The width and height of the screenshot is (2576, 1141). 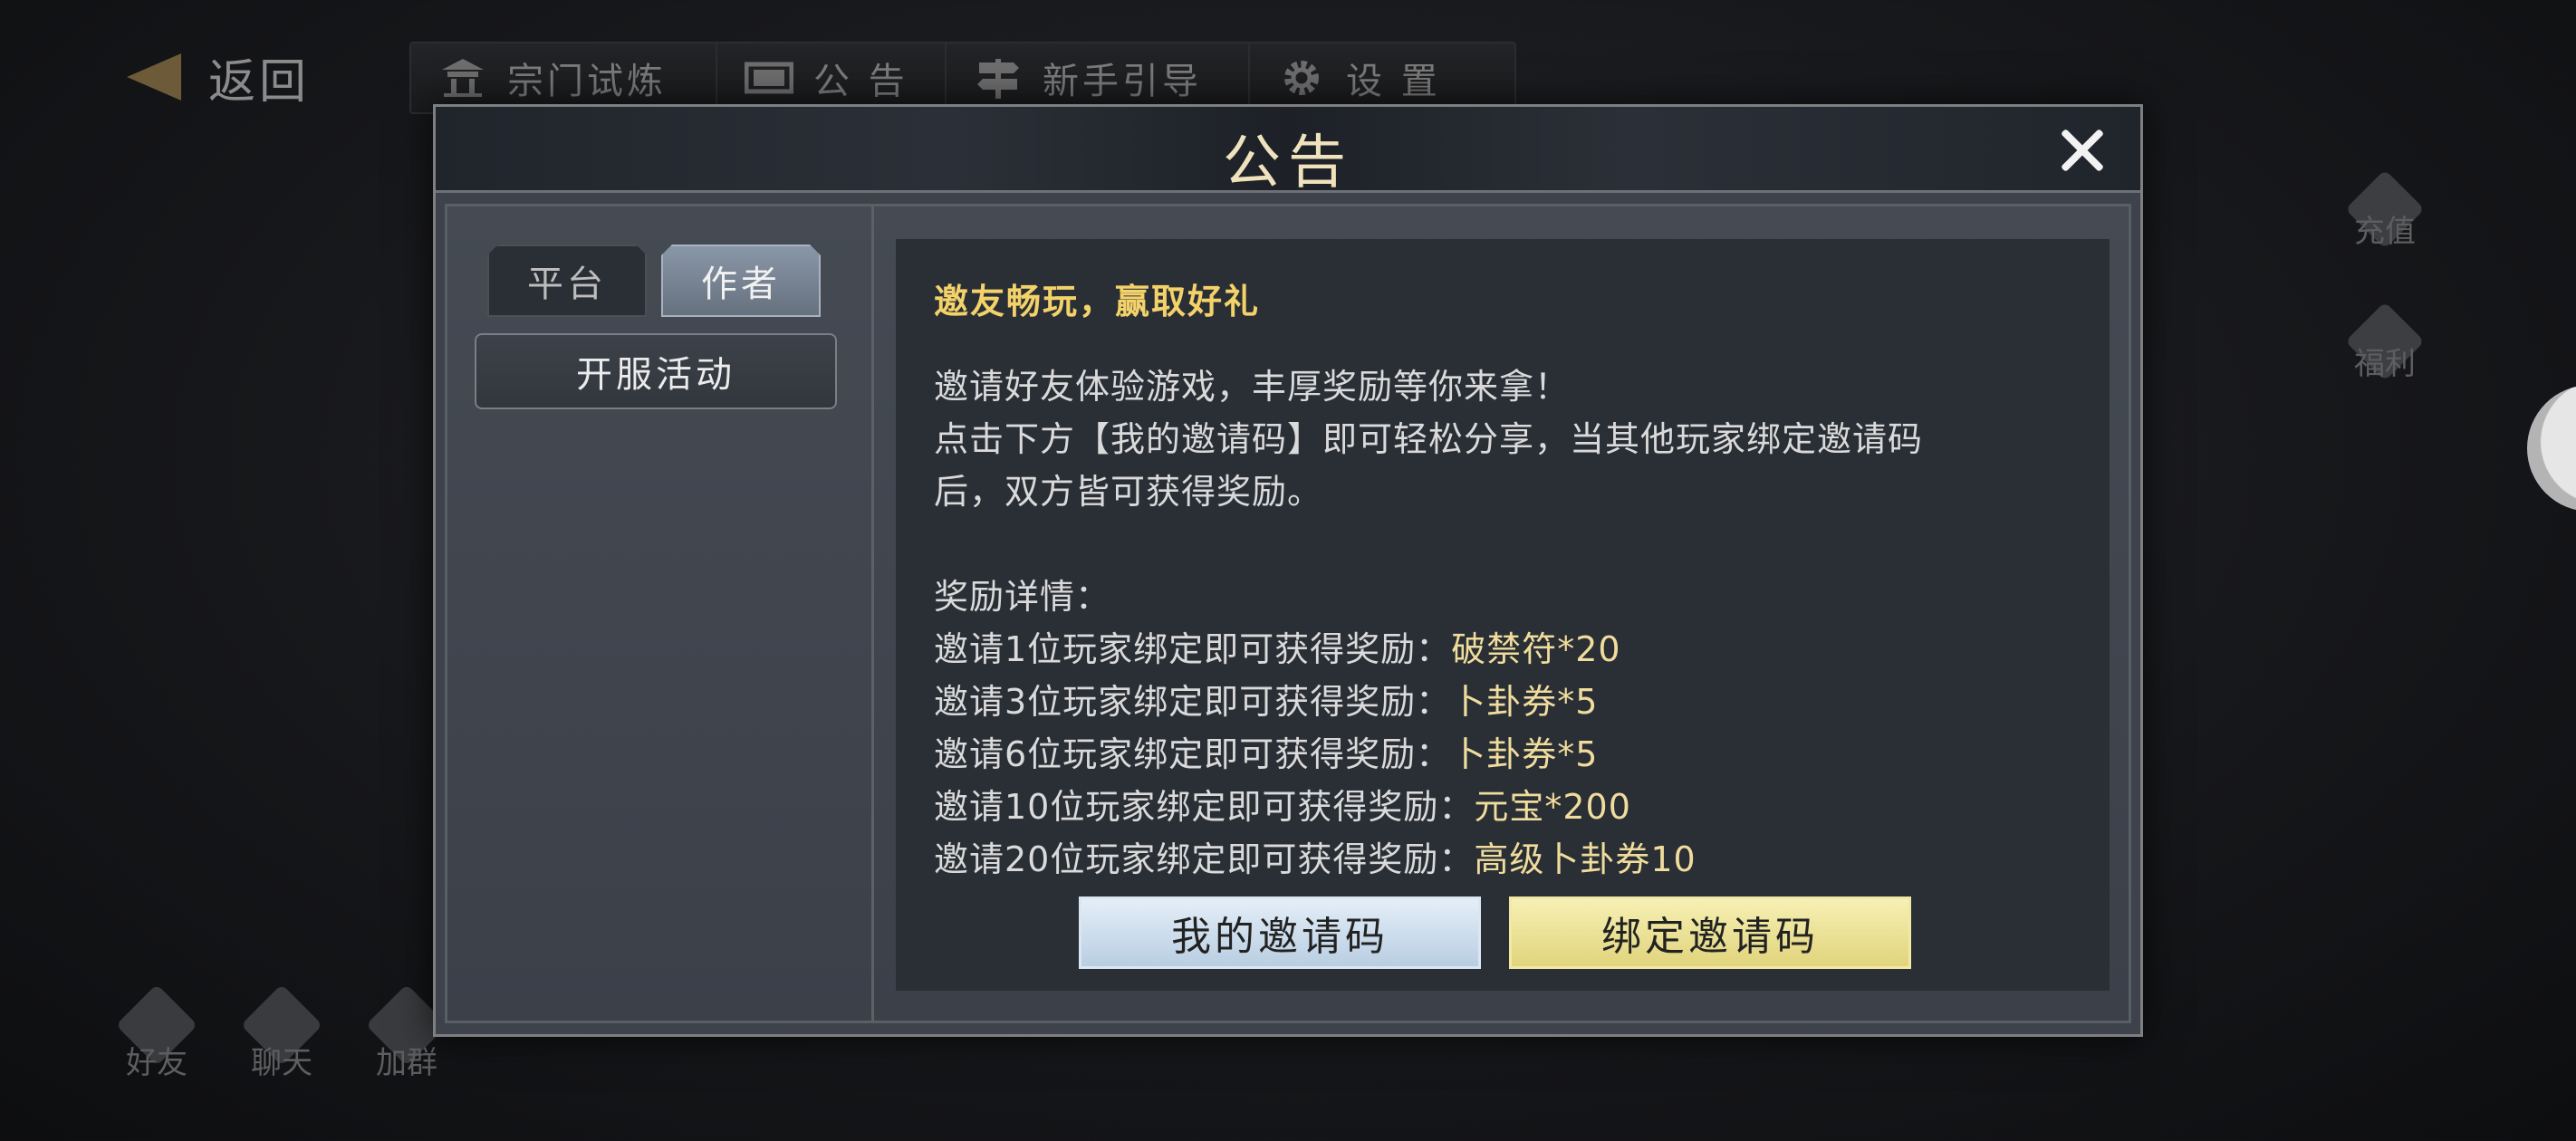 I want to click on signpost-icon, so click(x=998, y=78).